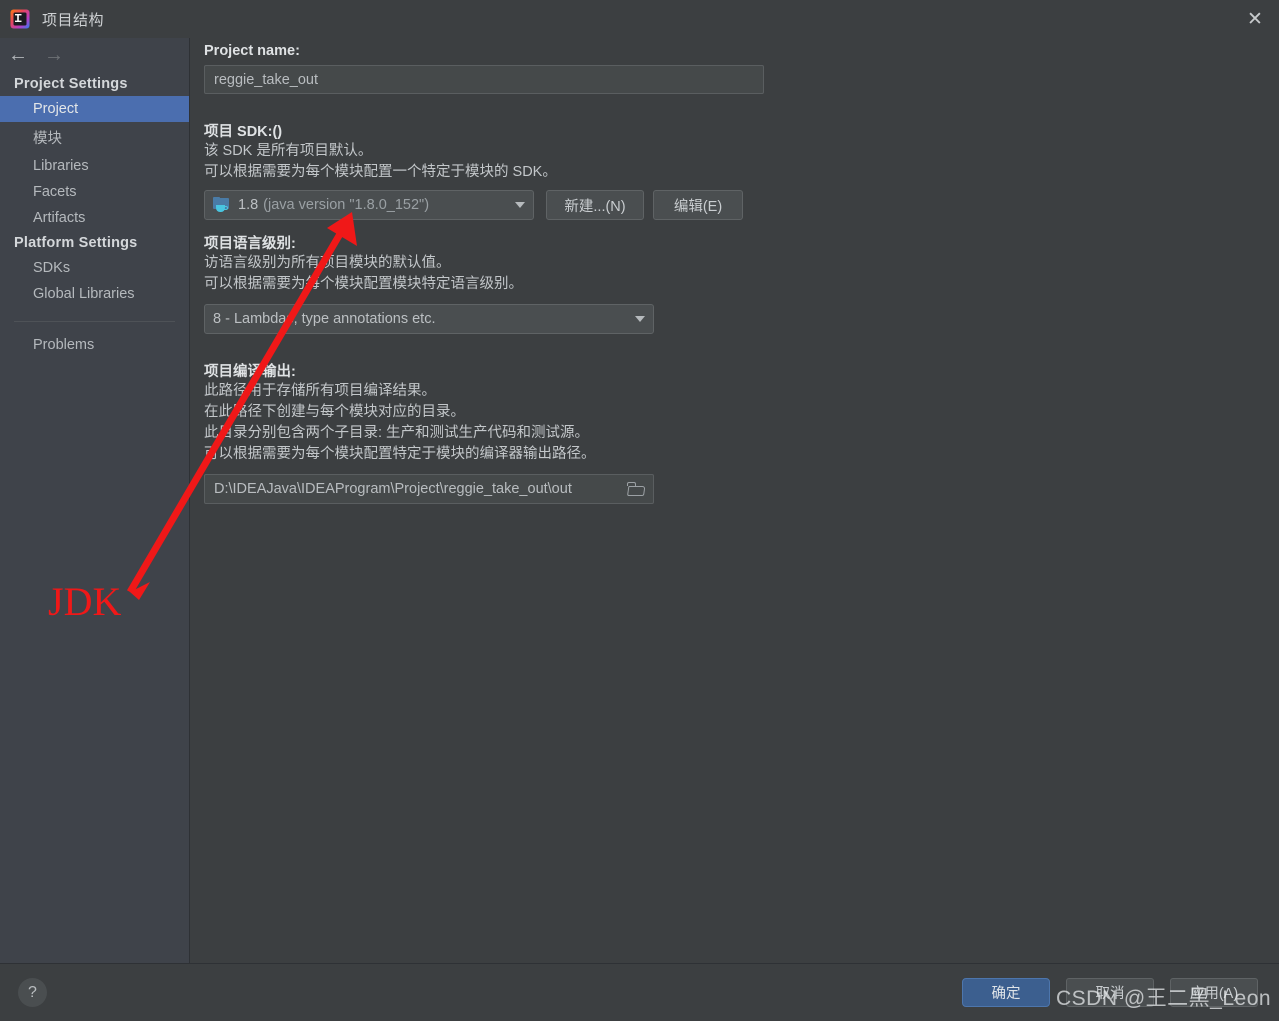 The image size is (1279, 1021). I want to click on sidebar-item-artifacts: Artifacts, so click(94, 218).